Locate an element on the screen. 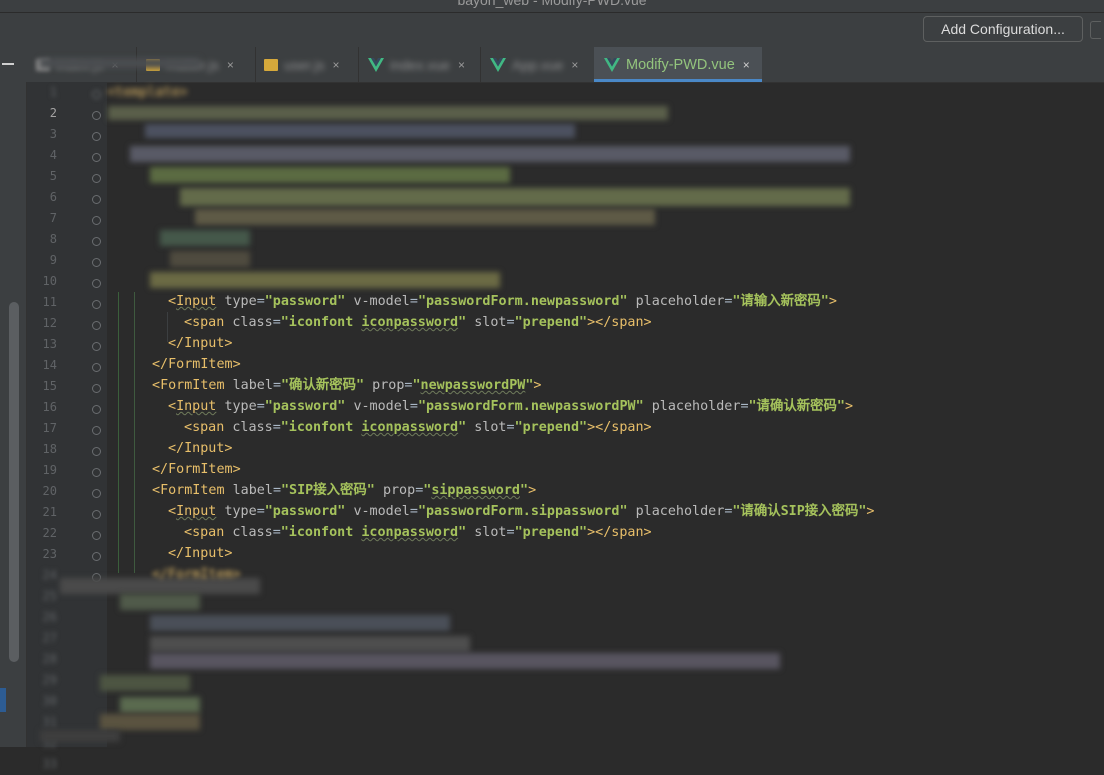  line-number: 2 is located at coordinates (53, 113).